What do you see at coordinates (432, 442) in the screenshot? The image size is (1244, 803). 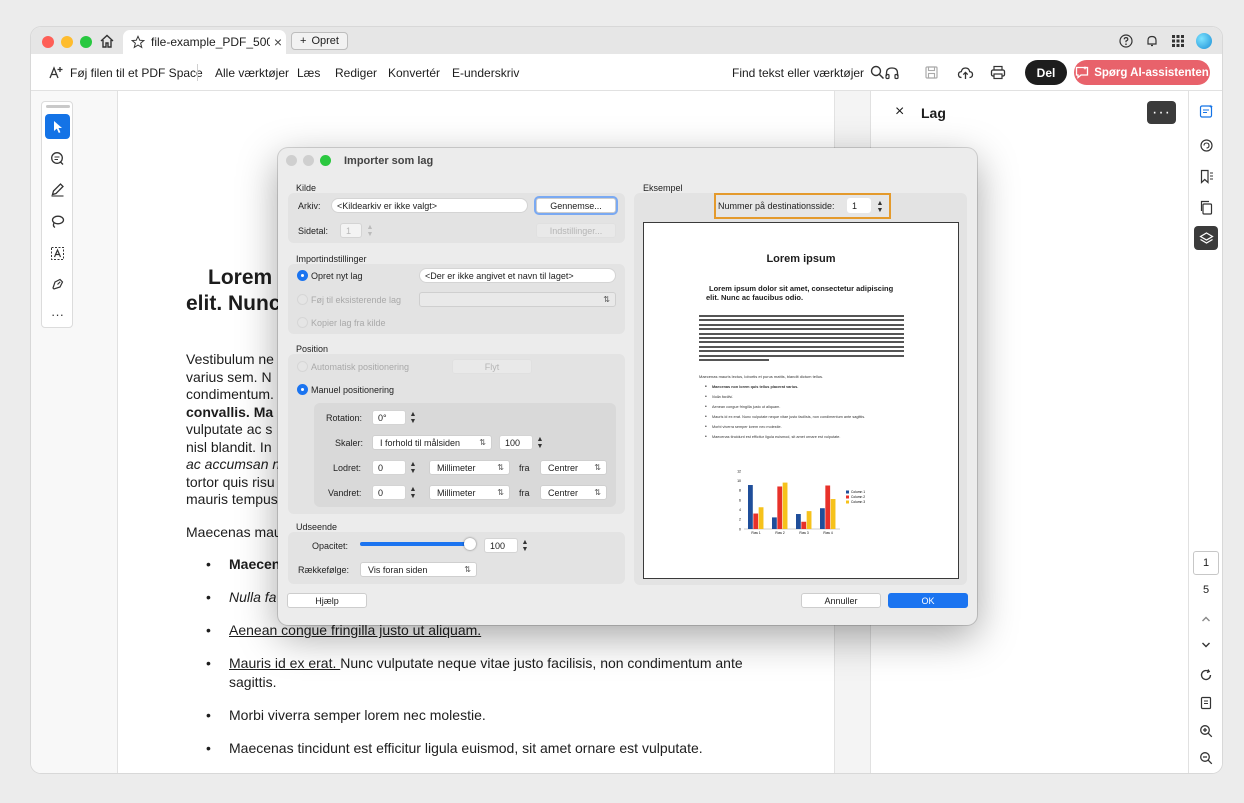 I see `scale-select: I forhold til målsiden ⇅` at bounding box center [432, 442].